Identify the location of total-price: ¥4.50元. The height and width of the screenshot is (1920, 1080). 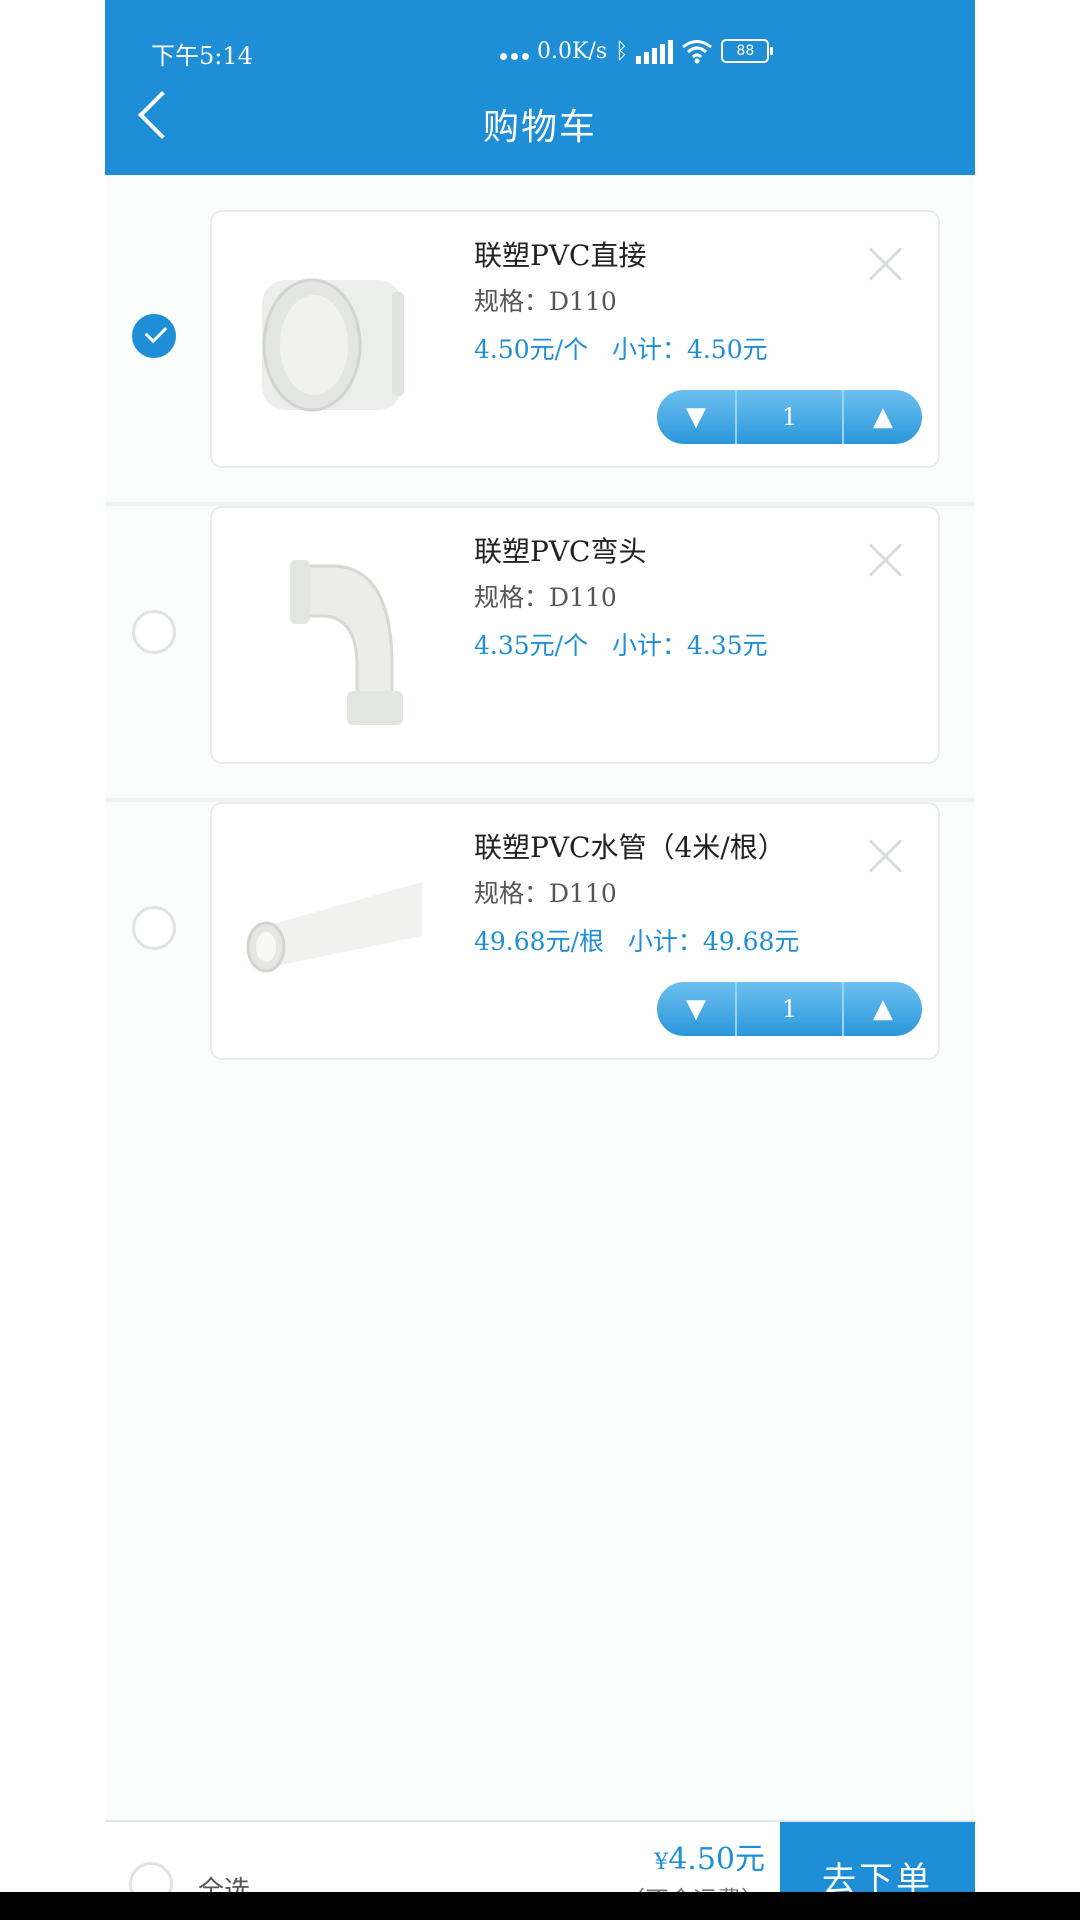
(709, 1856).